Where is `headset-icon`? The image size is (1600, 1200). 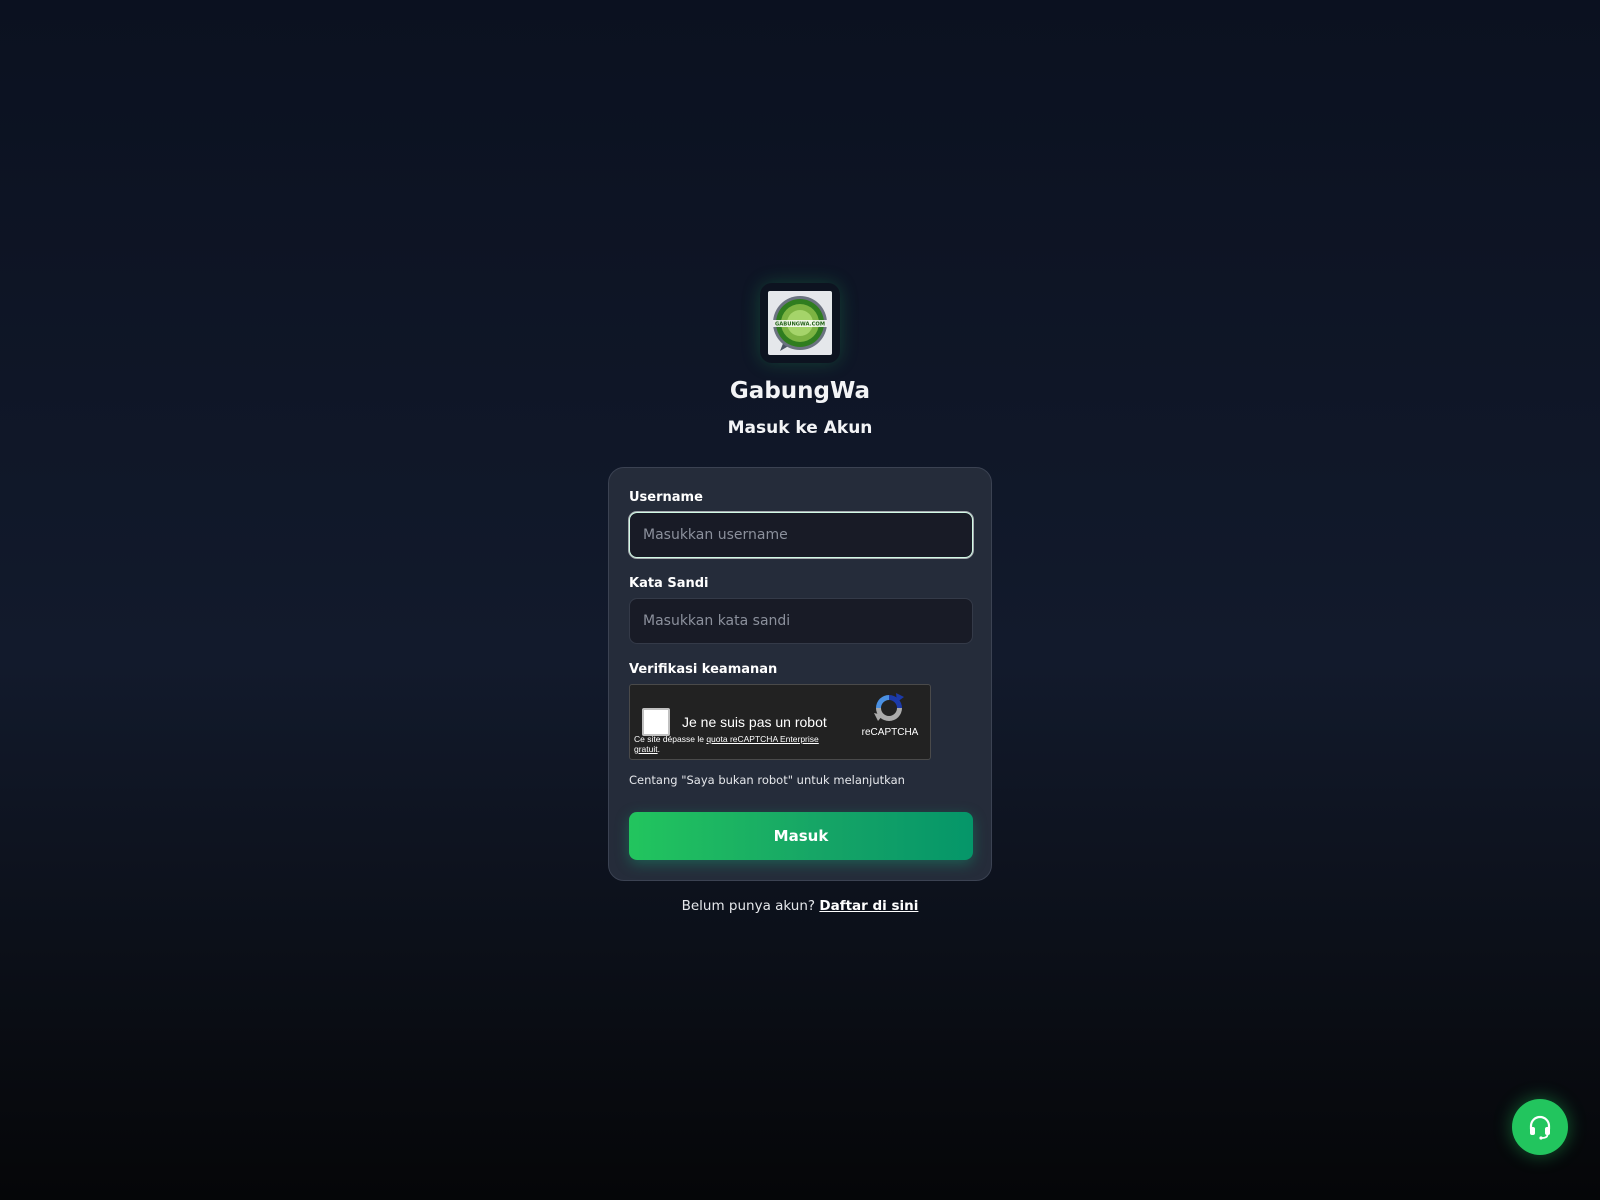
headset-icon is located at coordinates (1540, 1127).